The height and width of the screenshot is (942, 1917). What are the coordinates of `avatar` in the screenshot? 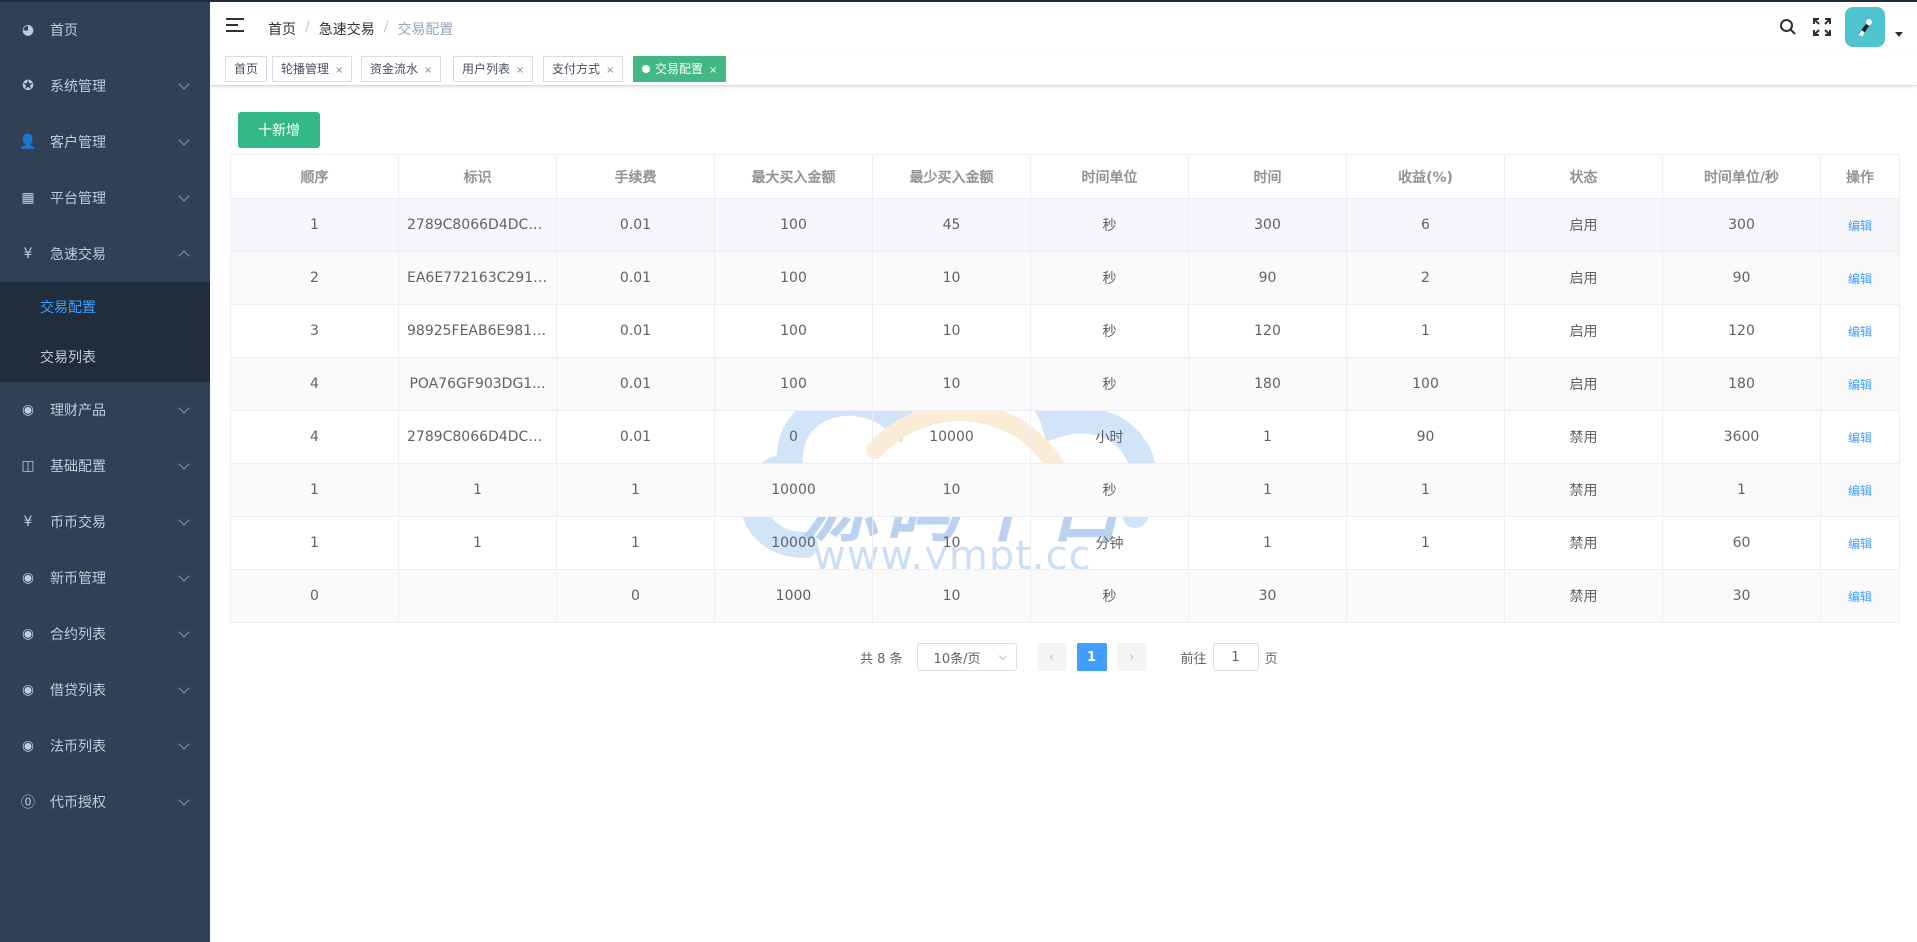 It's located at (1865, 27).